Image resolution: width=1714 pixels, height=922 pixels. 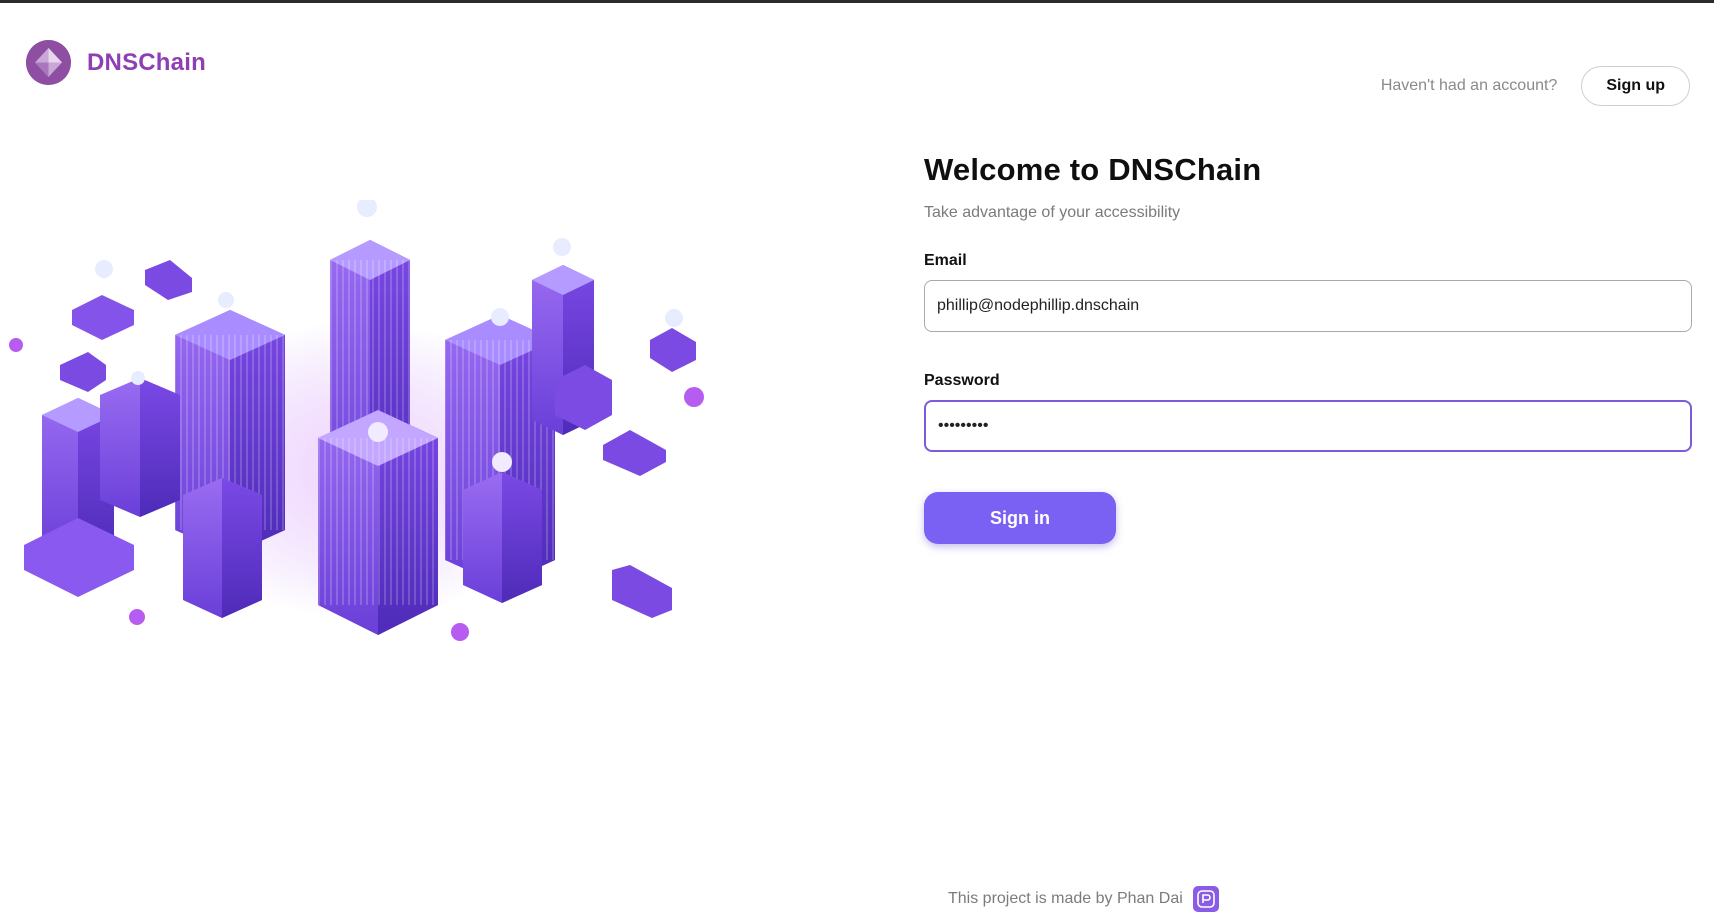 What do you see at coordinates (1205, 899) in the screenshot?
I see `author-badge-icon` at bounding box center [1205, 899].